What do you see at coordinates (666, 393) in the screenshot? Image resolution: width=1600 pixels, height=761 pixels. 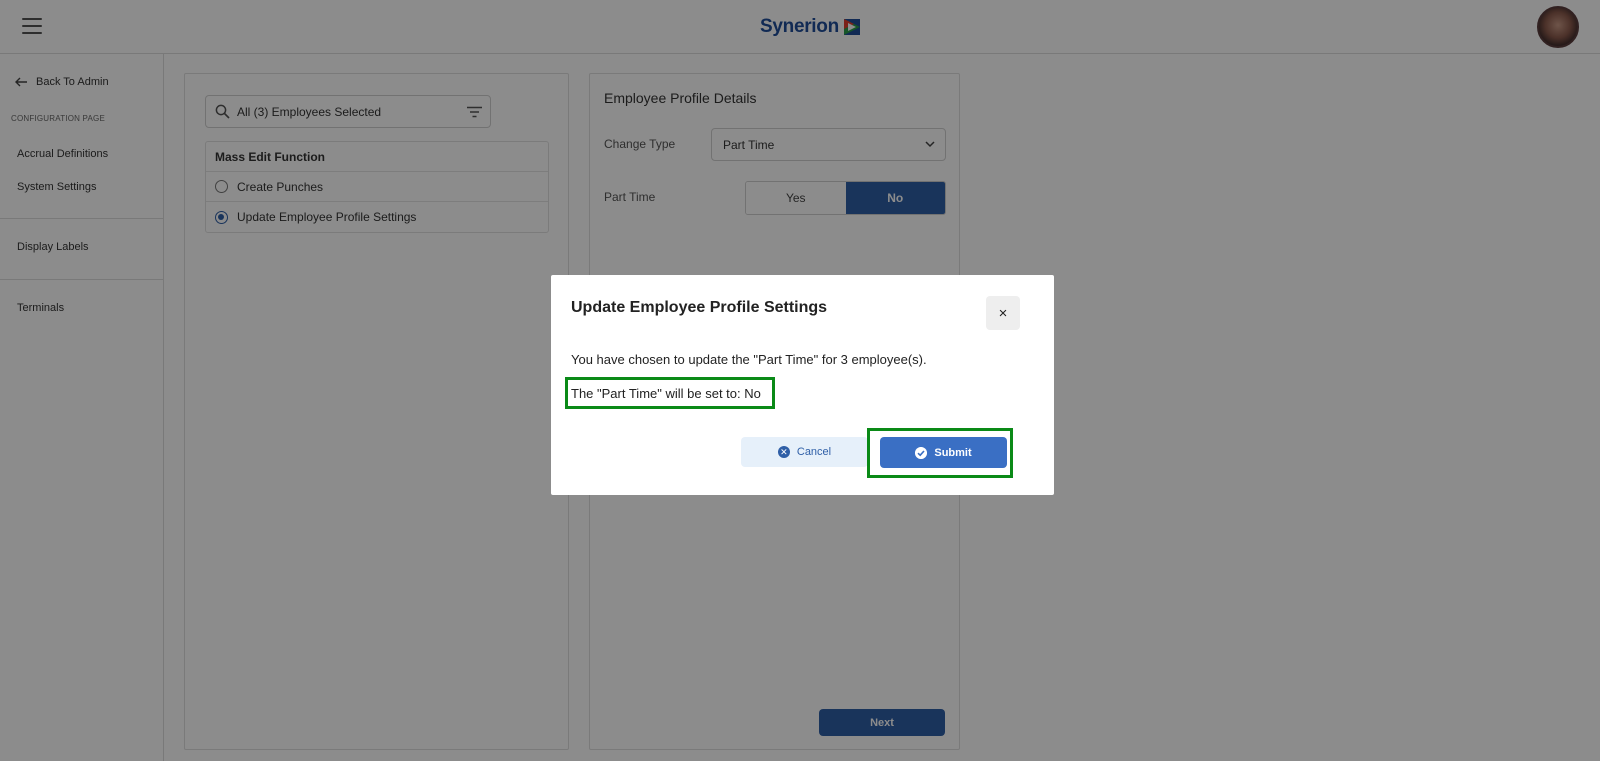 I see `dialog-set-value-message: The "Part Time" will be set to: No` at bounding box center [666, 393].